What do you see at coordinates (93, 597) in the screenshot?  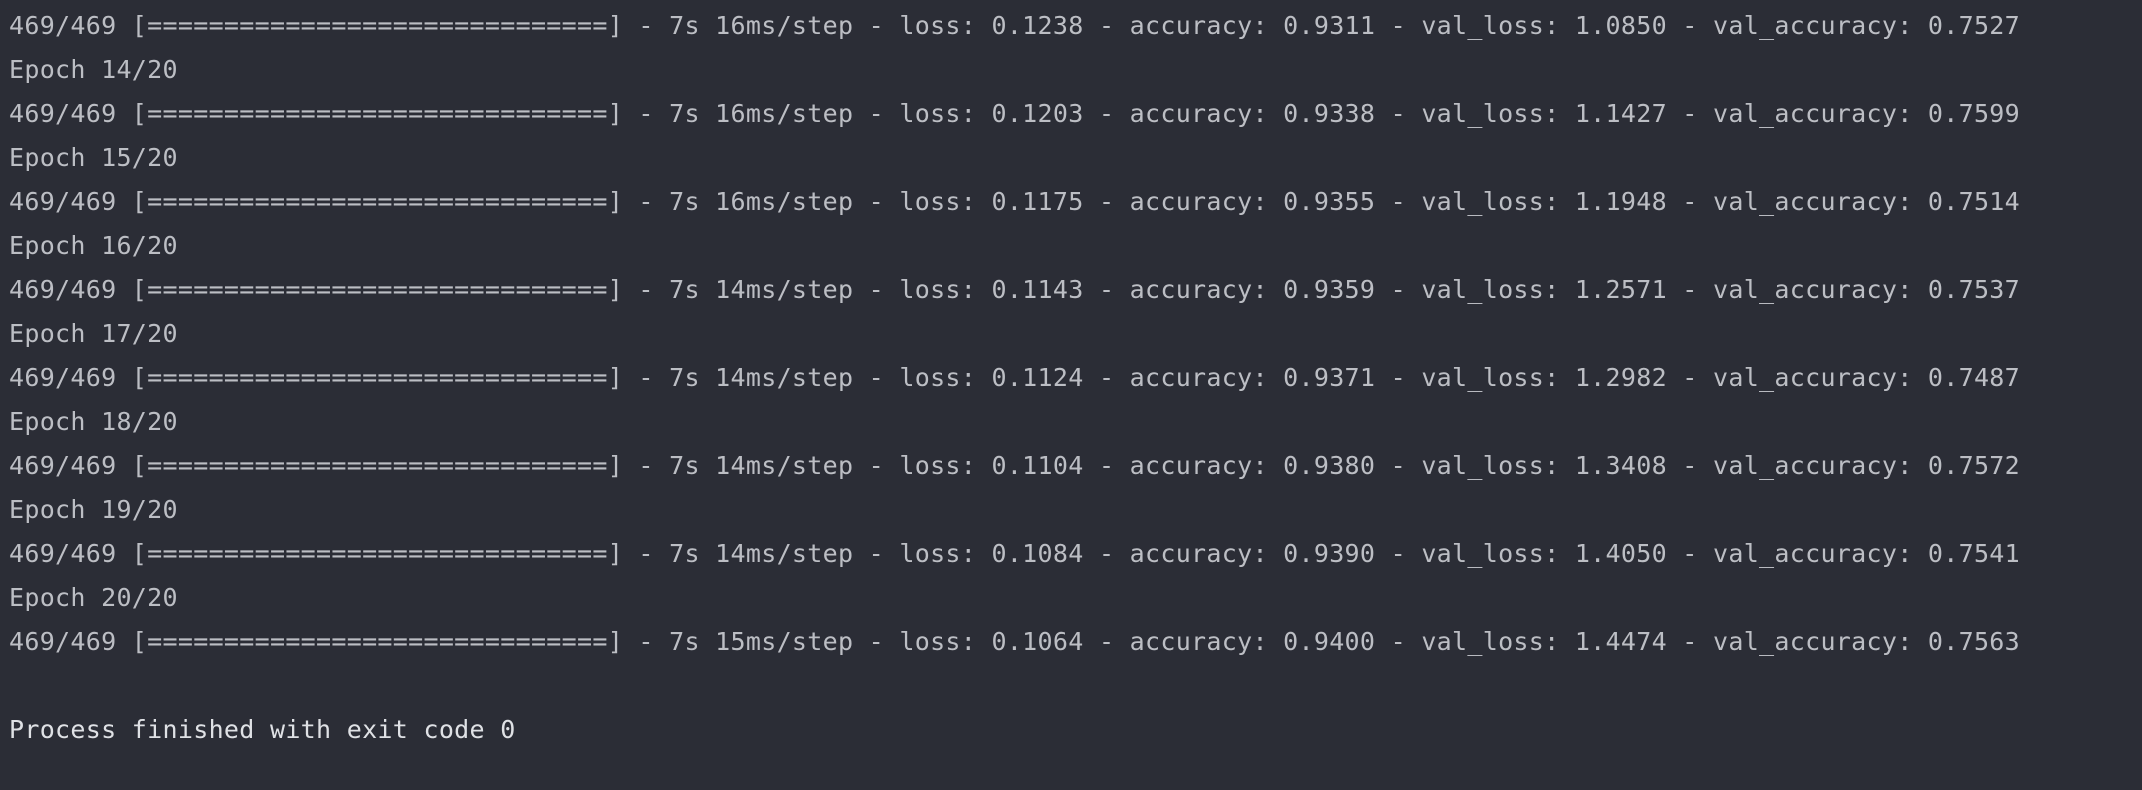 I see `epoch-header: Epoch 20/20` at bounding box center [93, 597].